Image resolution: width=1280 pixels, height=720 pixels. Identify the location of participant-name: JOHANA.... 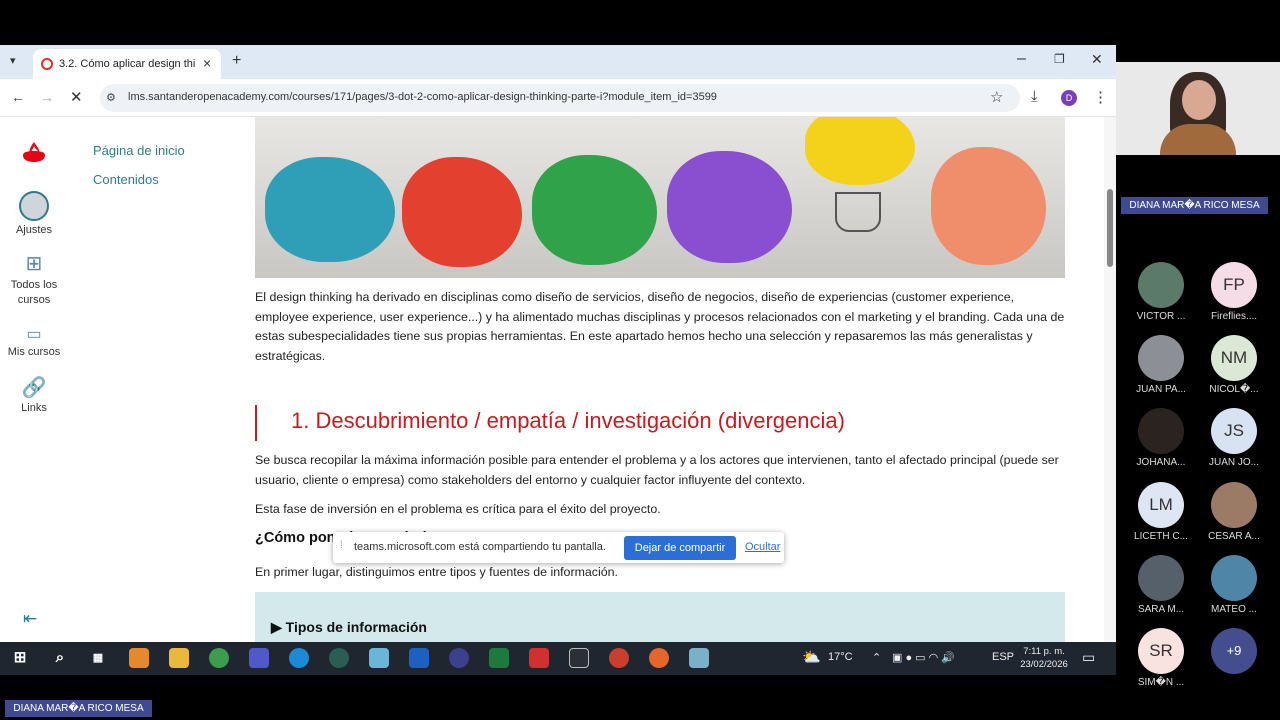
(1161, 462).